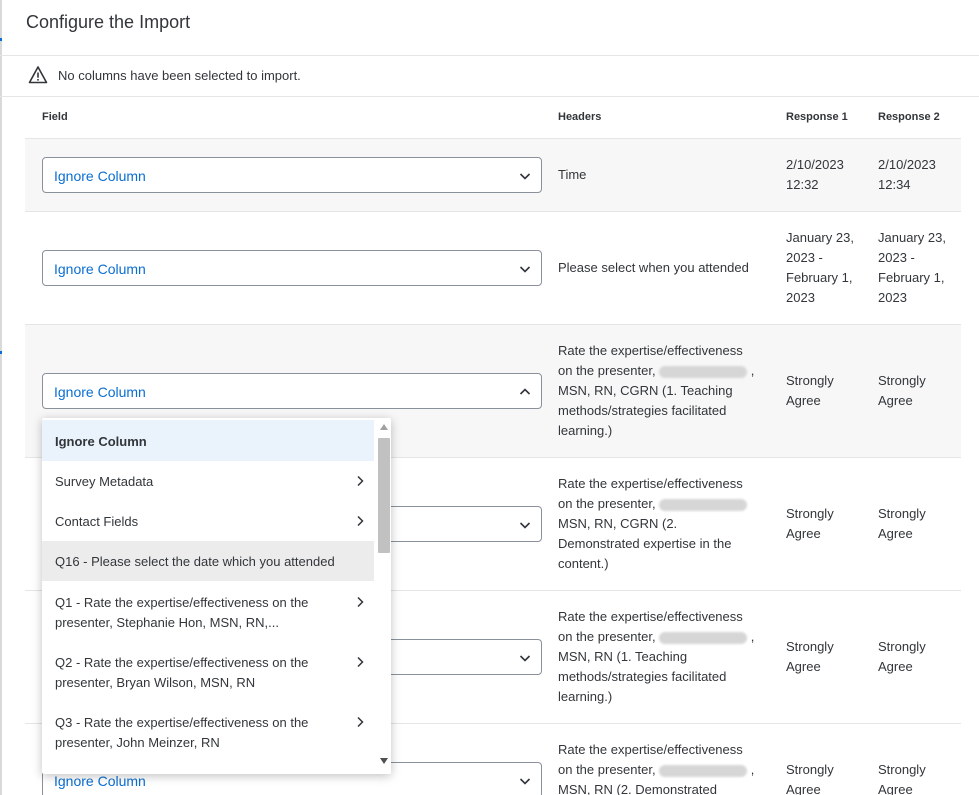 Image resolution: width=979 pixels, height=795 pixels. I want to click on dropdown-option-label-line: Contact Fields, so click(97, 521).